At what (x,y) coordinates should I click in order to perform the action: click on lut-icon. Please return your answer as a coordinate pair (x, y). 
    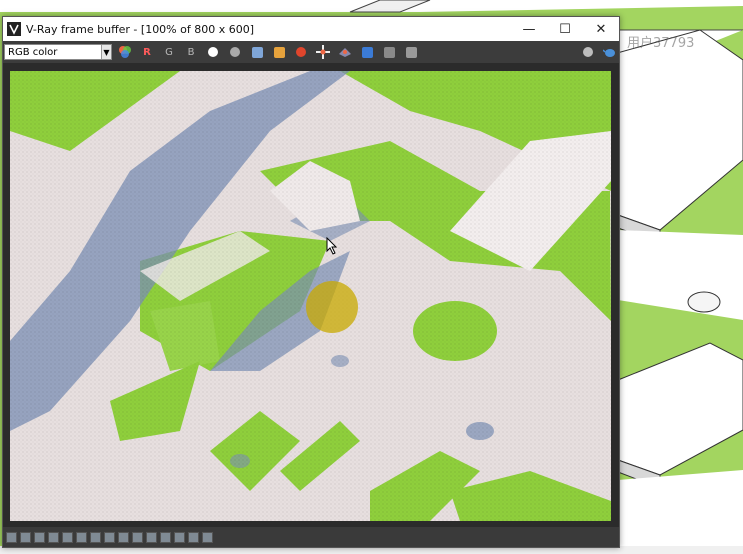
    Looking at the image, I should click on (53, 537).